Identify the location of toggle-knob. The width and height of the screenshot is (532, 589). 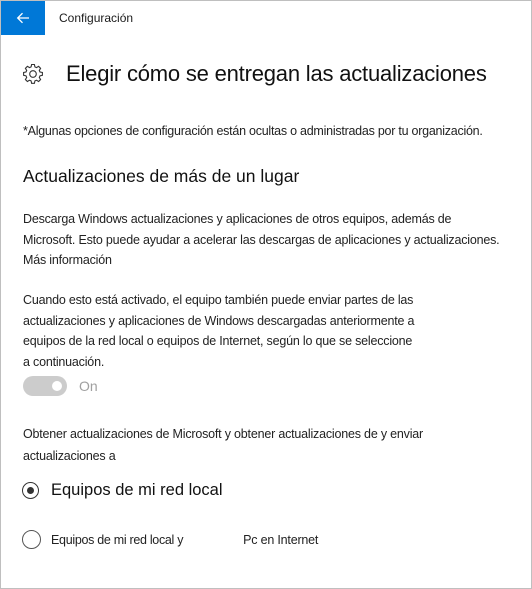
(57, 386).